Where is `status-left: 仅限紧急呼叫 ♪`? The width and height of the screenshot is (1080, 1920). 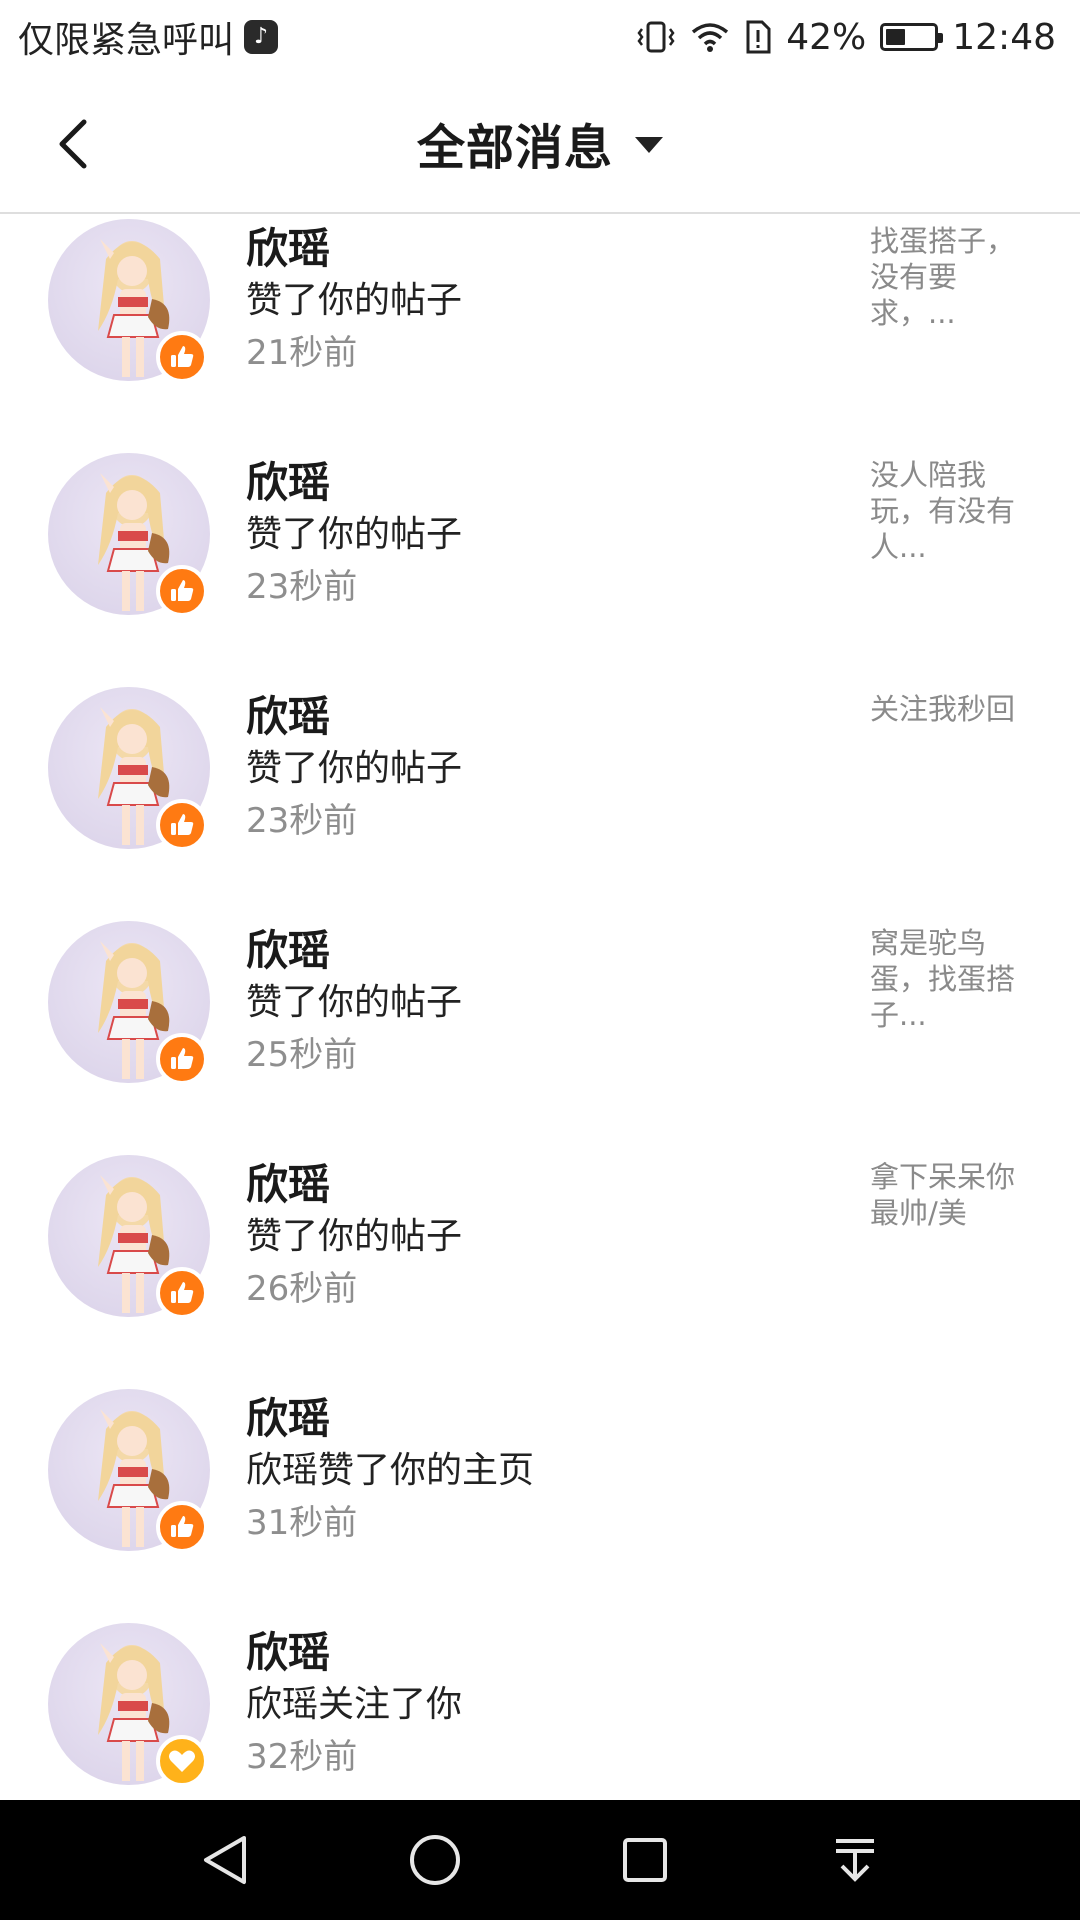
status-left: 仅限紧急呼叫 ♪ is located at coordinates (148, 37).